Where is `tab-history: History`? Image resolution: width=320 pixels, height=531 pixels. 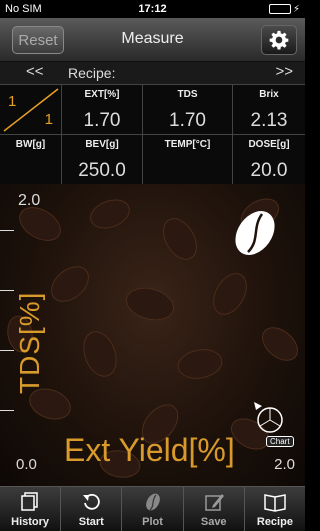
tab-history: History is located at coordinates (31, 509).